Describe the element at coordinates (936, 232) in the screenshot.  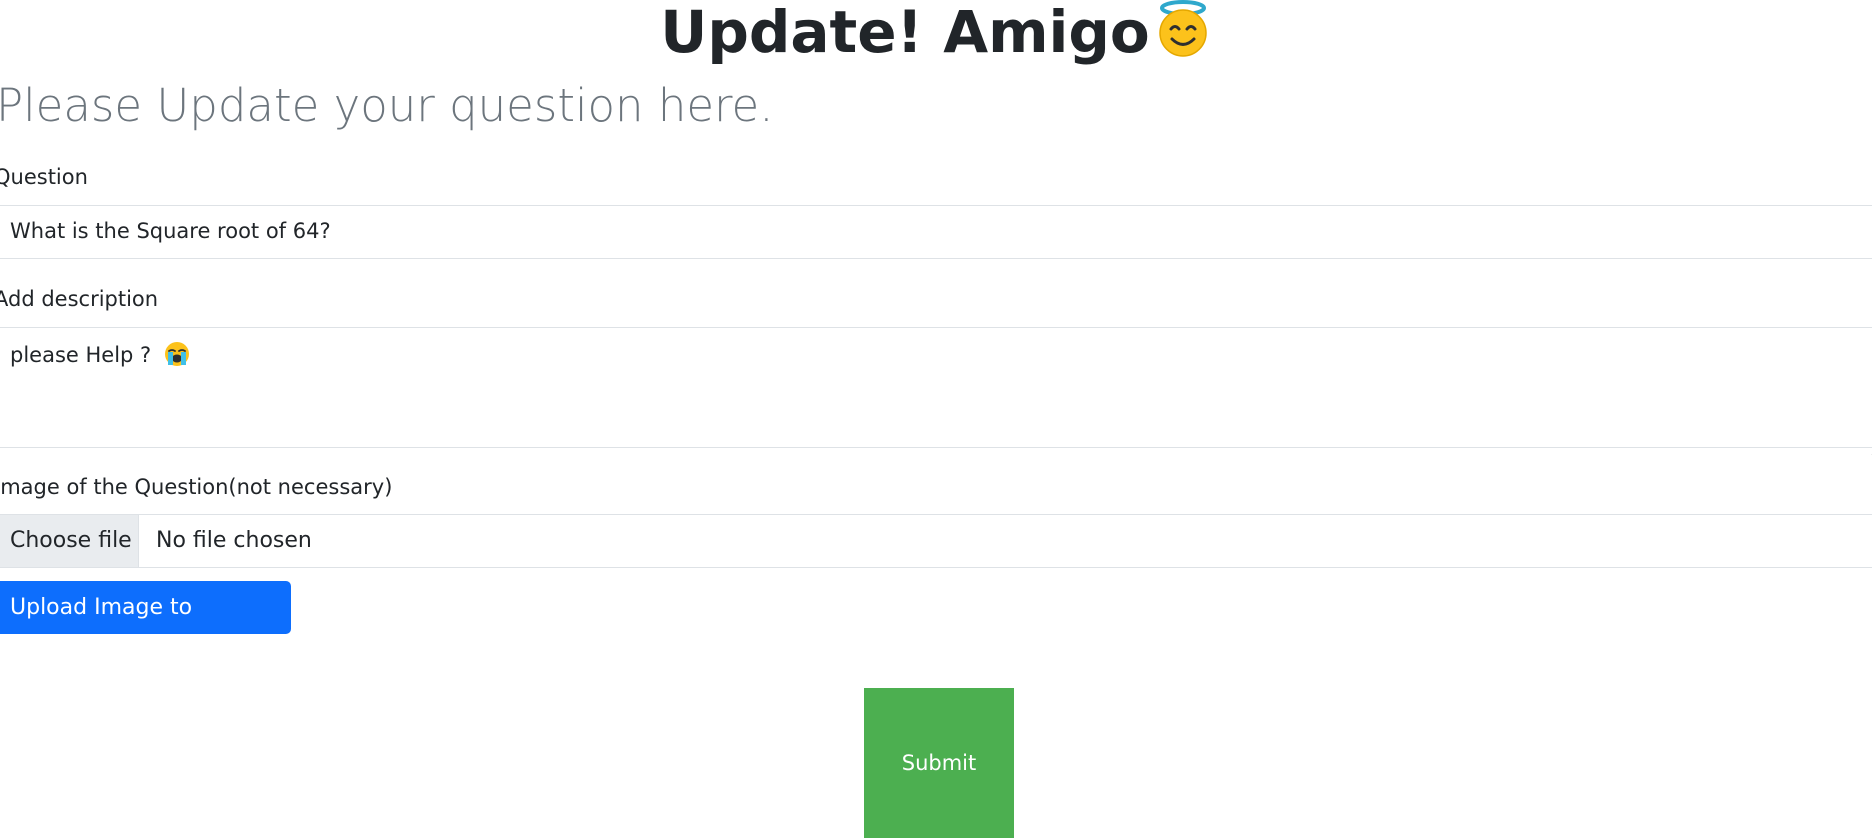
I see `question-input: What is the Square root of 64?` at that location.